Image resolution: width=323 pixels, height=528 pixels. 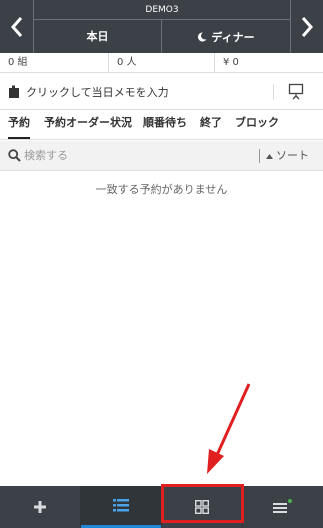 I want to click on menu-icon, so click(x=282, y=506).